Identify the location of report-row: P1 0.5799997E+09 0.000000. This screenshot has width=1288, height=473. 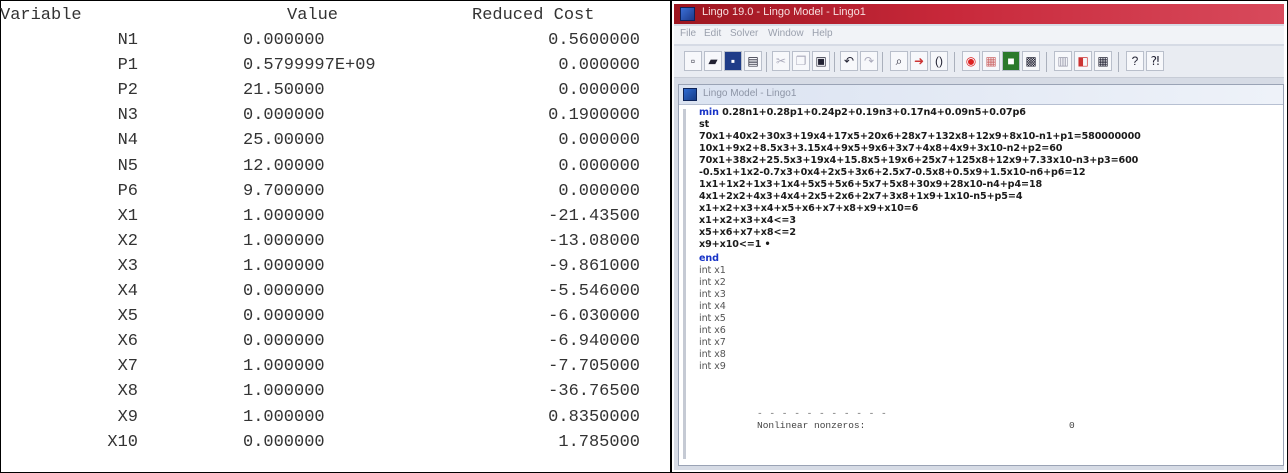
(335, 66).